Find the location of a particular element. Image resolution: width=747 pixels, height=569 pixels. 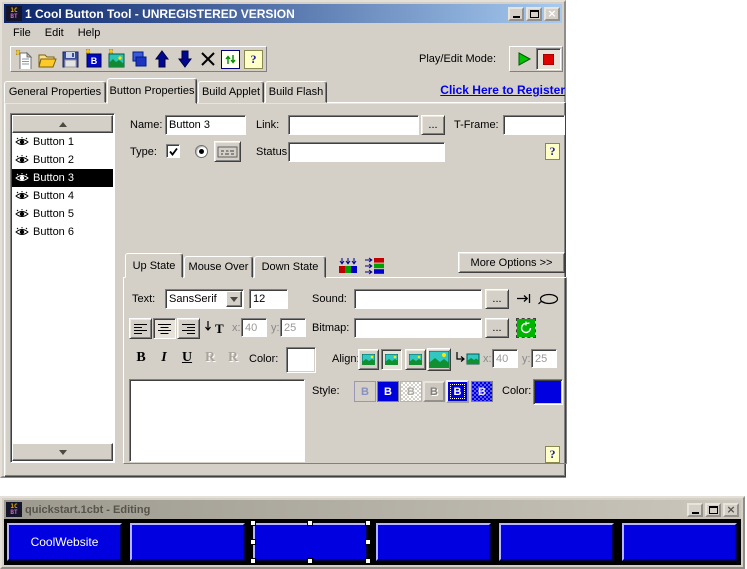

sound-loop-button is located at coordinates (548, 299).